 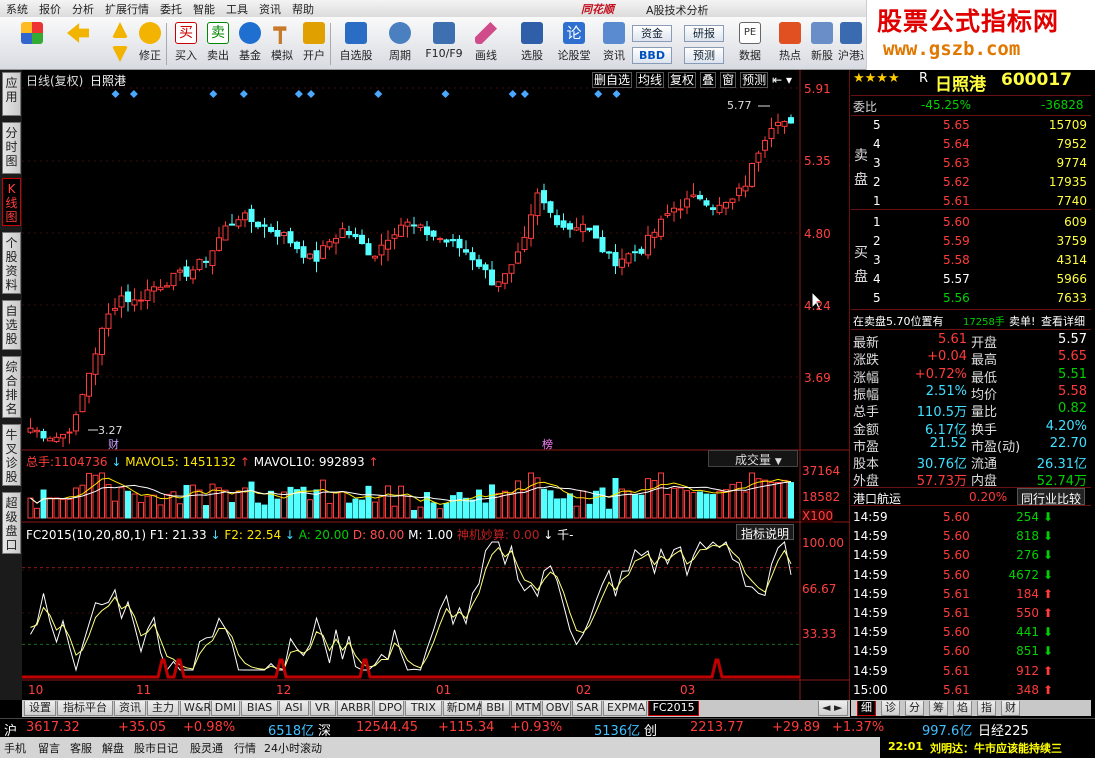 I want to click on overlay-button: 叠, so click(x=708, y=80).